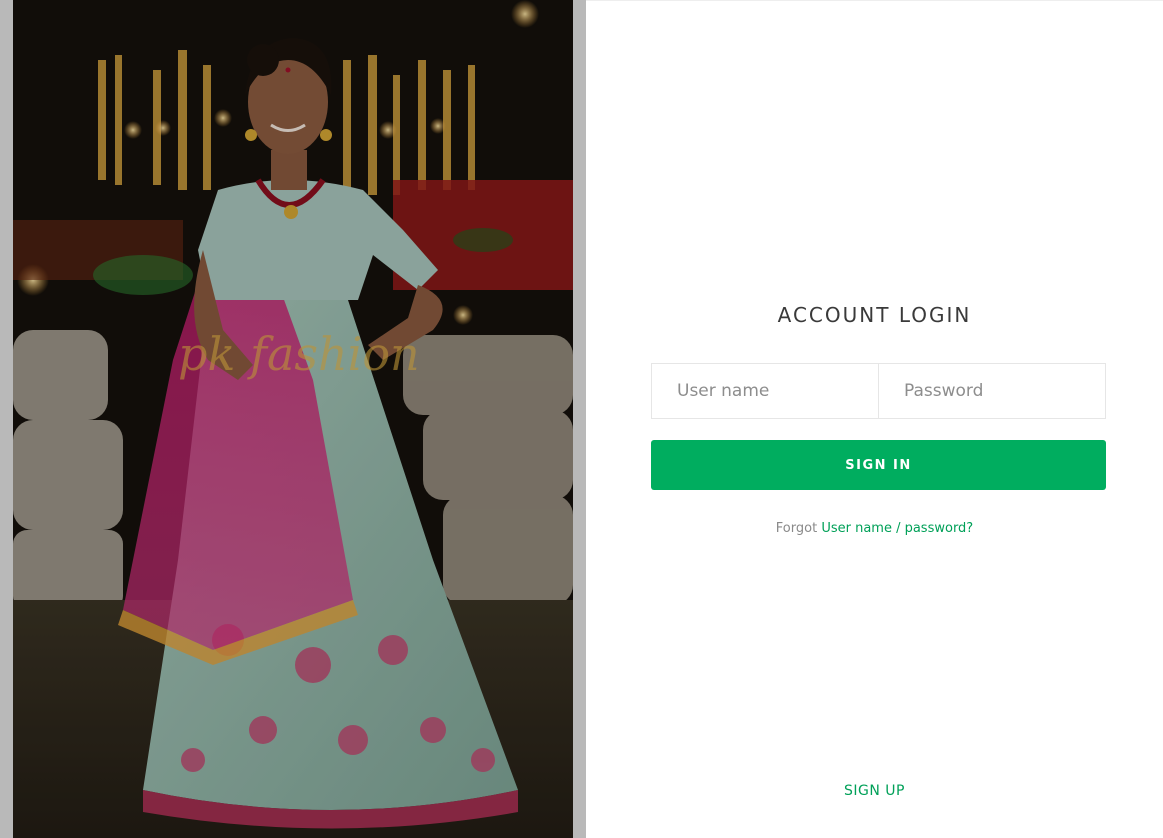 The image size is (1163, 838). I want to click on credentials-row, so click(878, 391).